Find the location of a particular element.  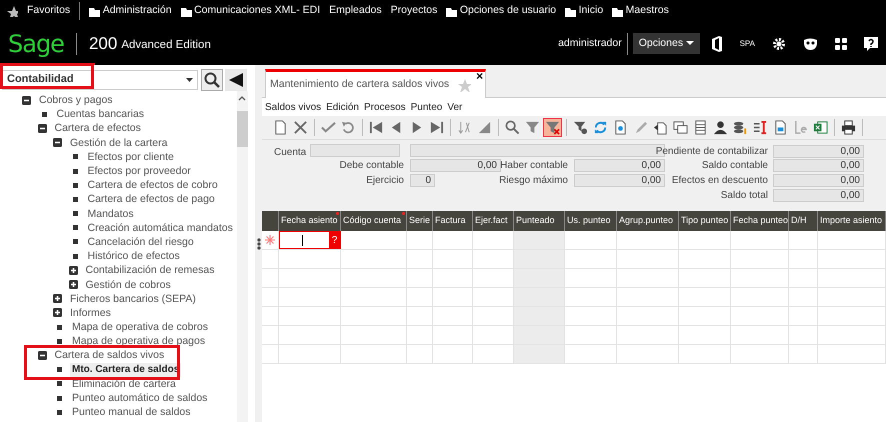

folder-icon is located at coordinates (618, 11).